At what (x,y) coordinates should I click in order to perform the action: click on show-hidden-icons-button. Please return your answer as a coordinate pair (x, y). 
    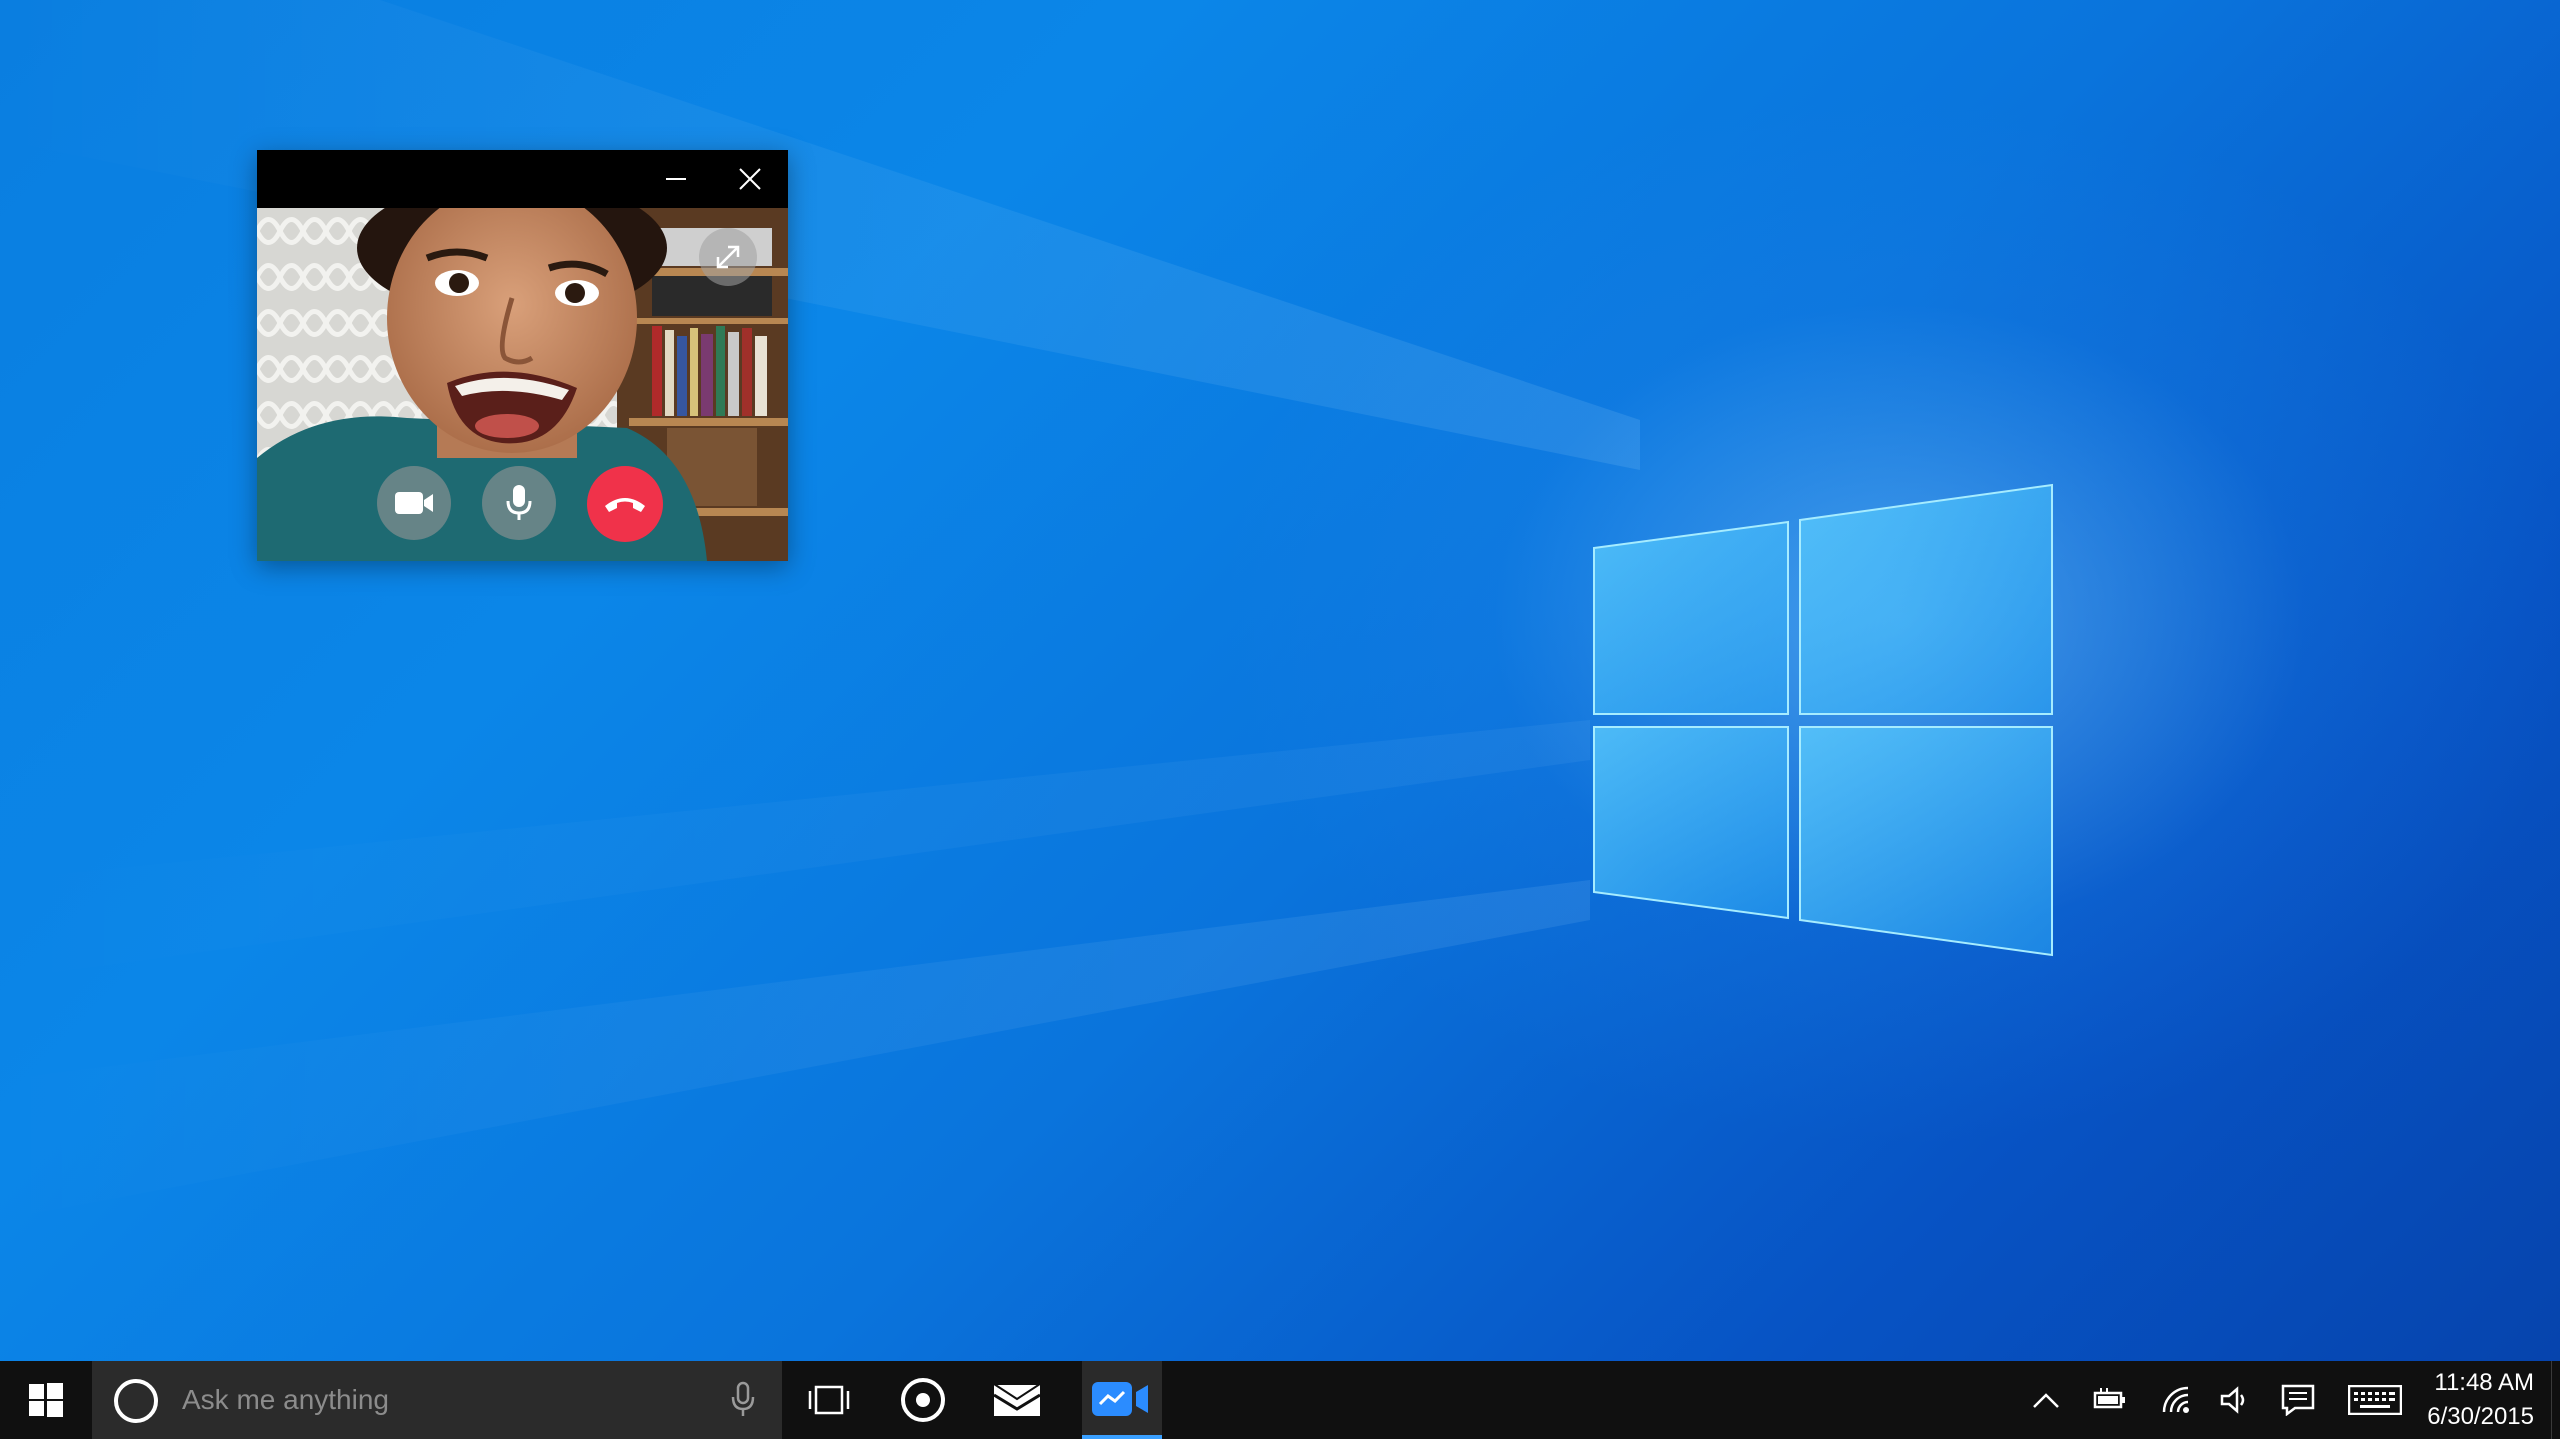
    Looking at the image, I should click on (2046, 1400).